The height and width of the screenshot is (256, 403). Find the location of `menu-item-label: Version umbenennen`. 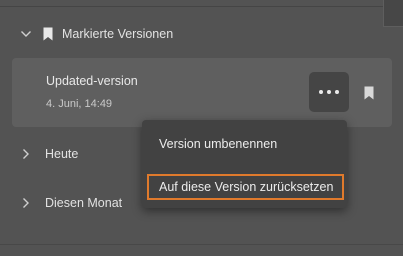

menu-item-label: Version umbenennen is located at coordinates (218, 144).